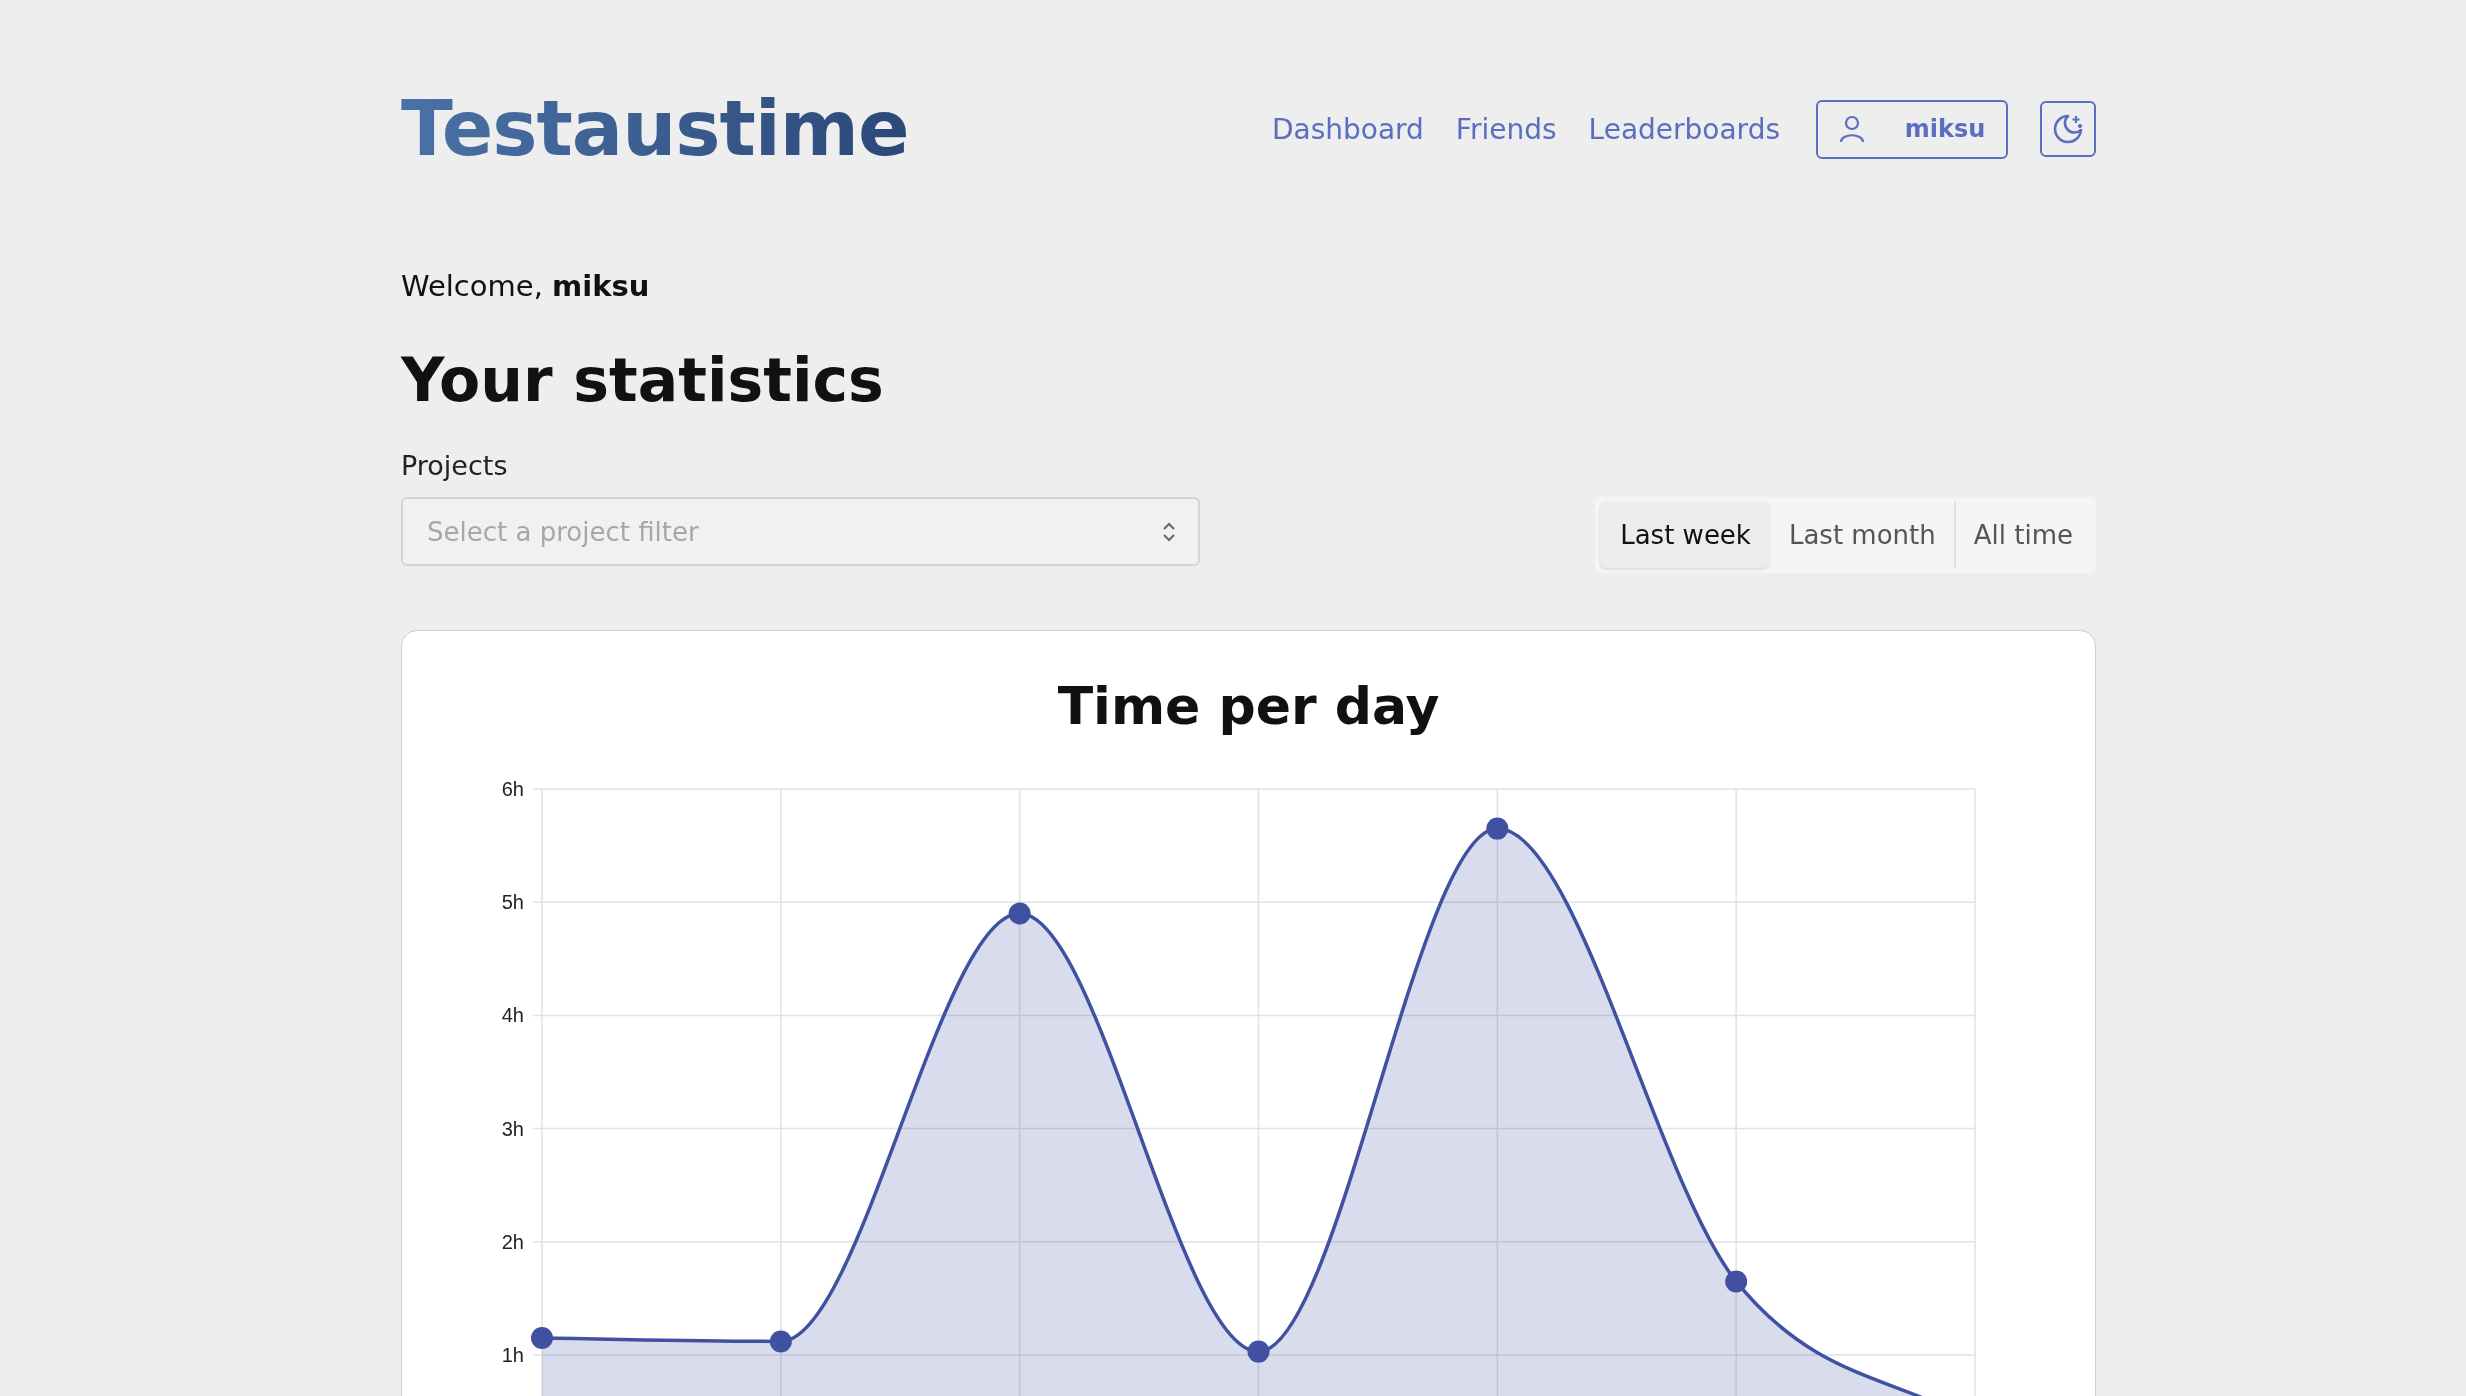  I want to click on moon-icon, so click(2068, 129).